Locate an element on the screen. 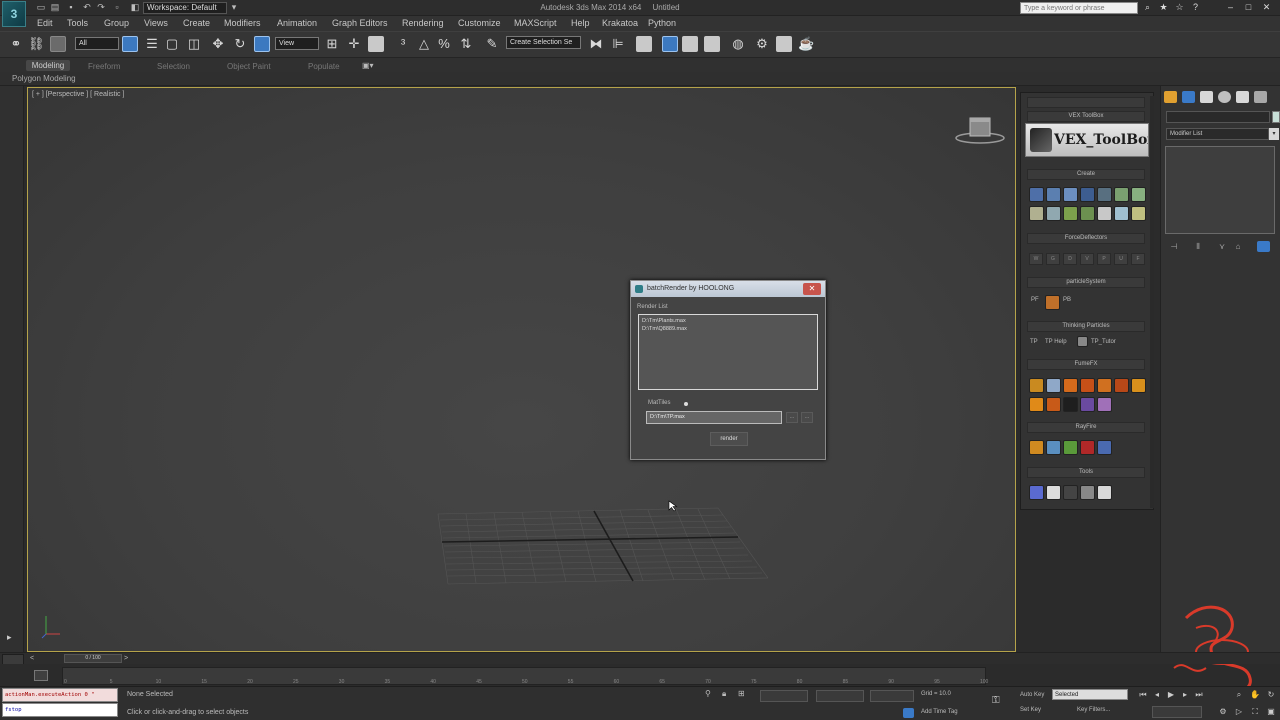  time-slider: 0 / 100 is located at coordinates (93, 658).